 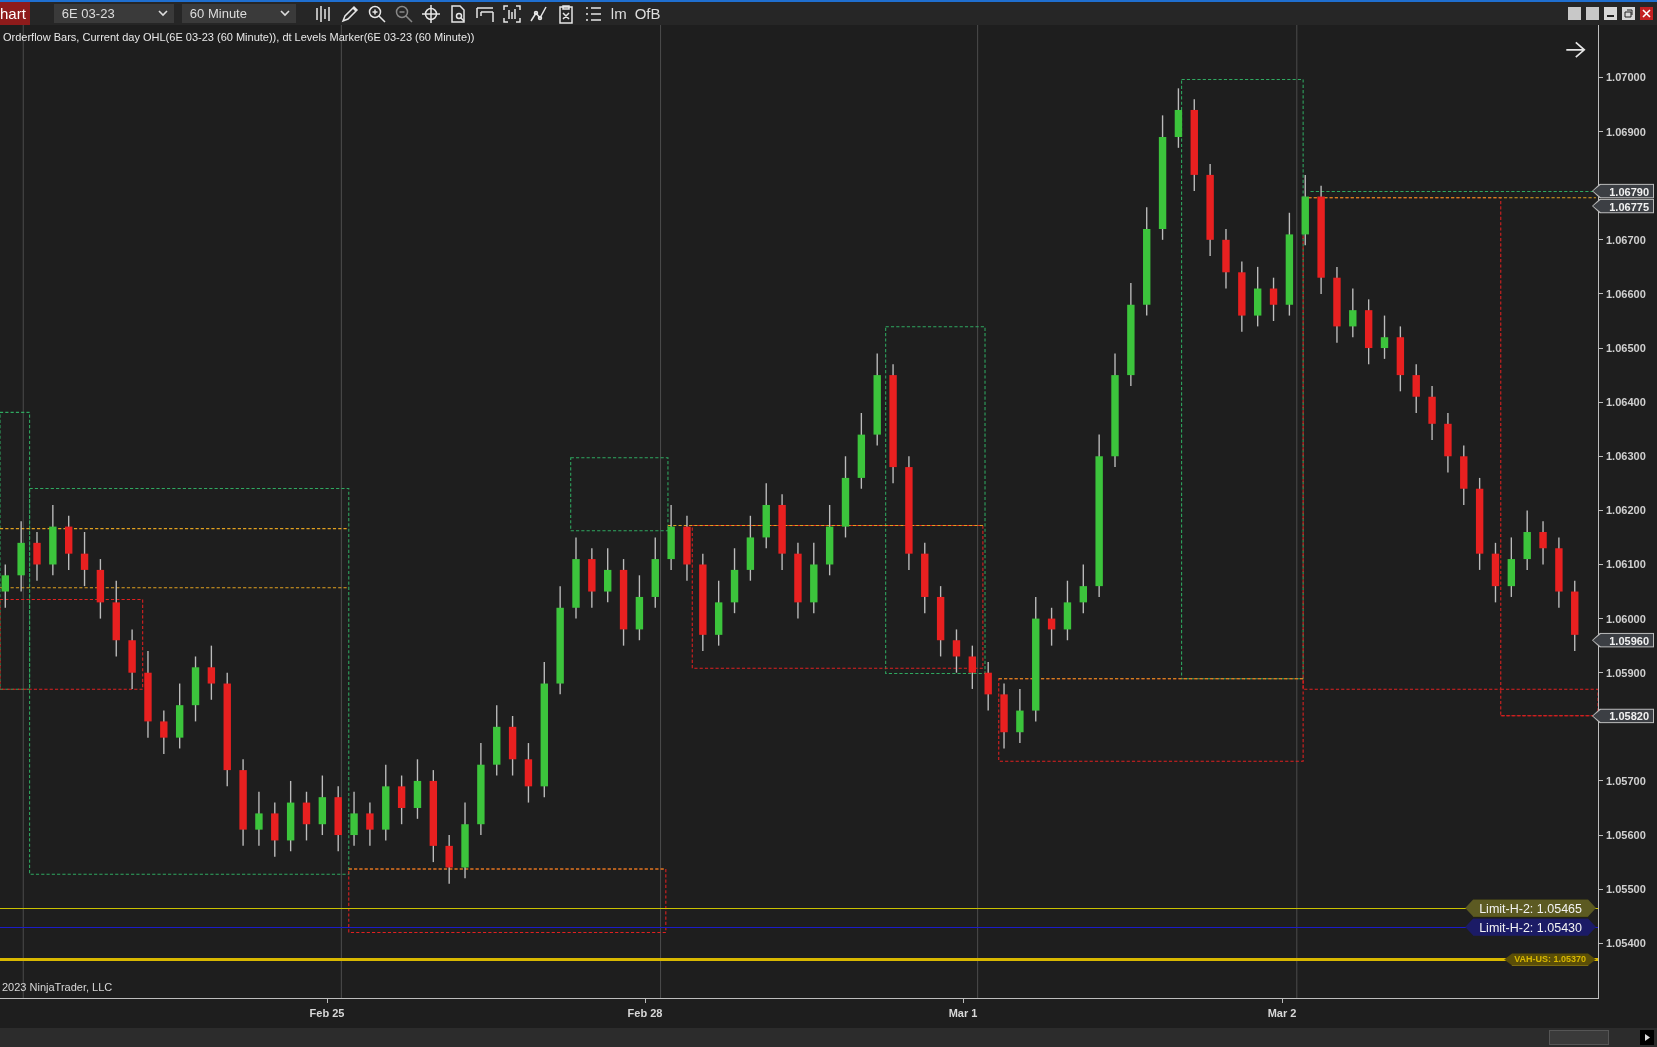 What do you see at coordinates (1575, 50) in the screenshot?
I see `arrow-icon` at bounding box center [1575, 50].